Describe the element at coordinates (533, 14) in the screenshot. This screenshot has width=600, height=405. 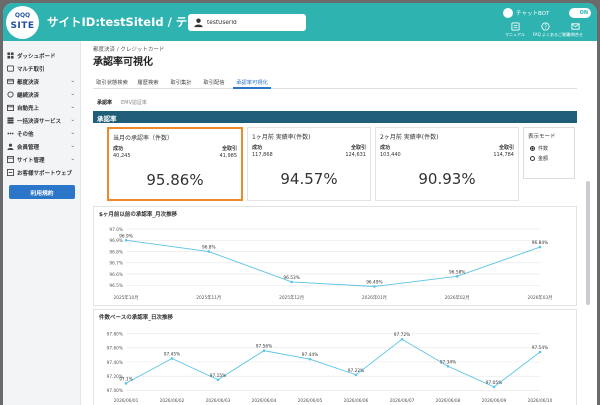
I see `chatbot-label: チャットBOT` at that location.